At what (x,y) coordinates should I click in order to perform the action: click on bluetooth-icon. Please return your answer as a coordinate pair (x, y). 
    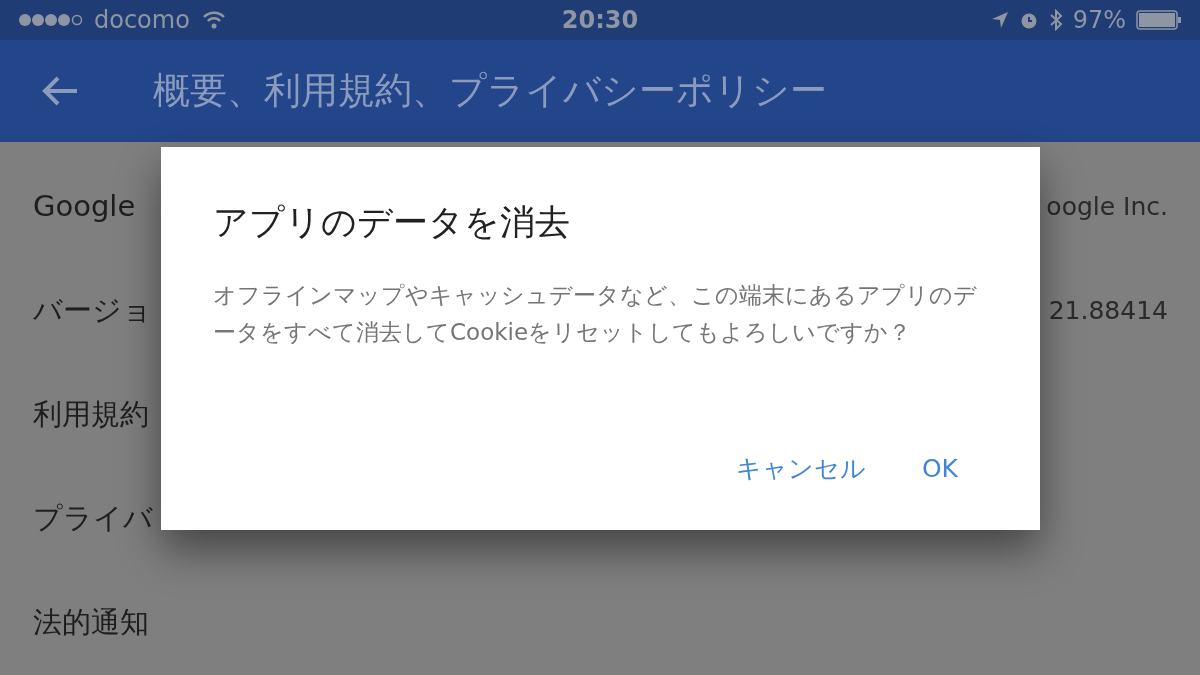
    Looking at the image, I should click on (1055, 19).